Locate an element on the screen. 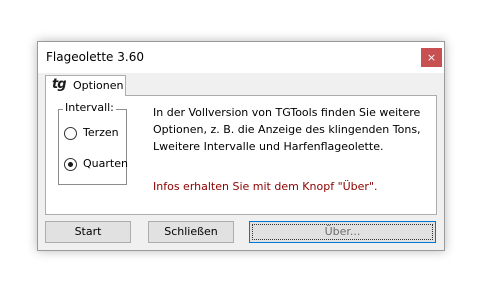  radio-selected-dot is located at coordinates (70, 164).